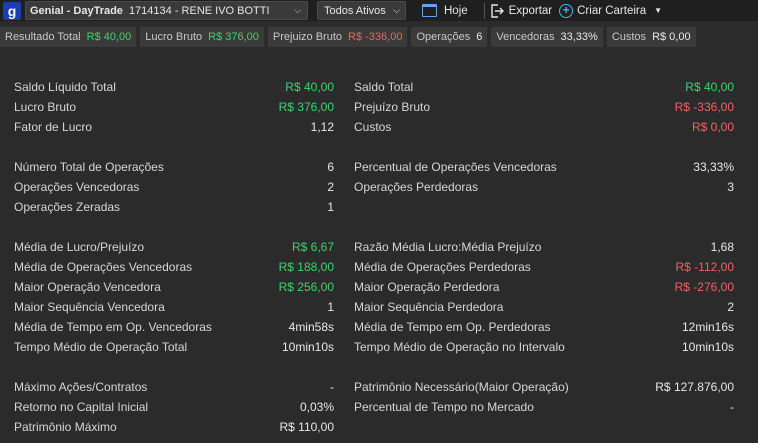 This screenshot has width=758, height=443. I want to click on stat-value: R$ 188,00, so click(306, 267).